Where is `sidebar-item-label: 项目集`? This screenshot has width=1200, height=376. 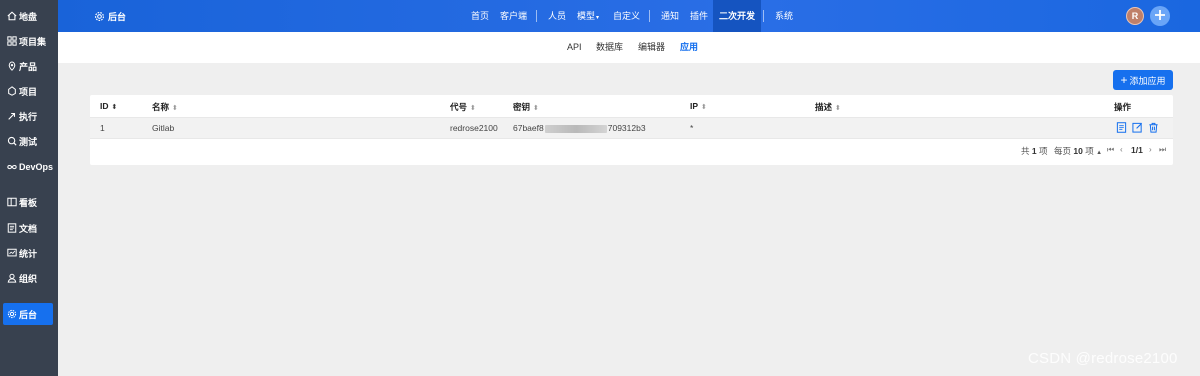 sidebar-item-label: 项目集 is located at coordinates (33, 41).